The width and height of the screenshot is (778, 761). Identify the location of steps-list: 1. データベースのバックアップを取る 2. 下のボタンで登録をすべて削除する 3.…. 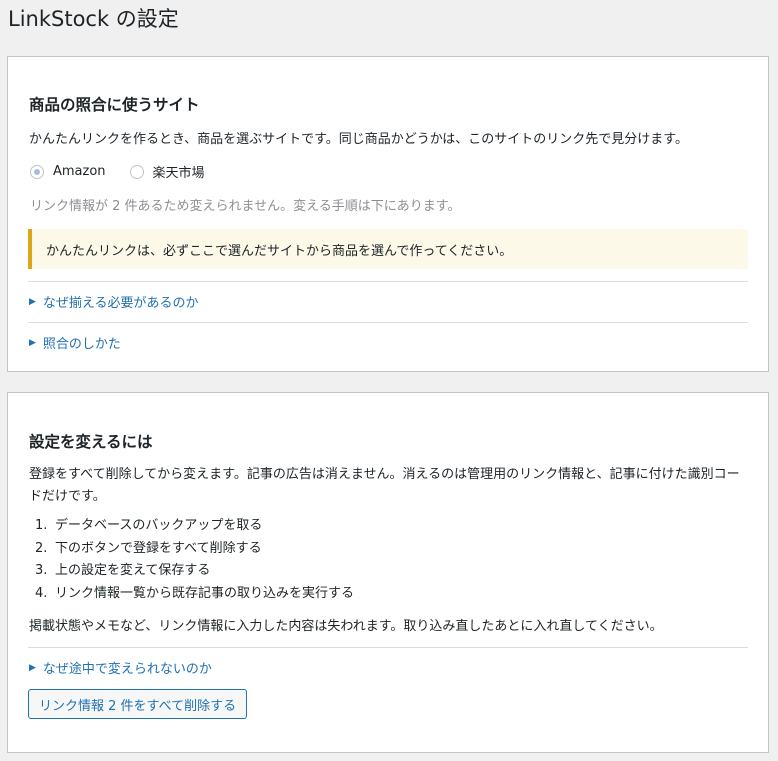
(191, 560).